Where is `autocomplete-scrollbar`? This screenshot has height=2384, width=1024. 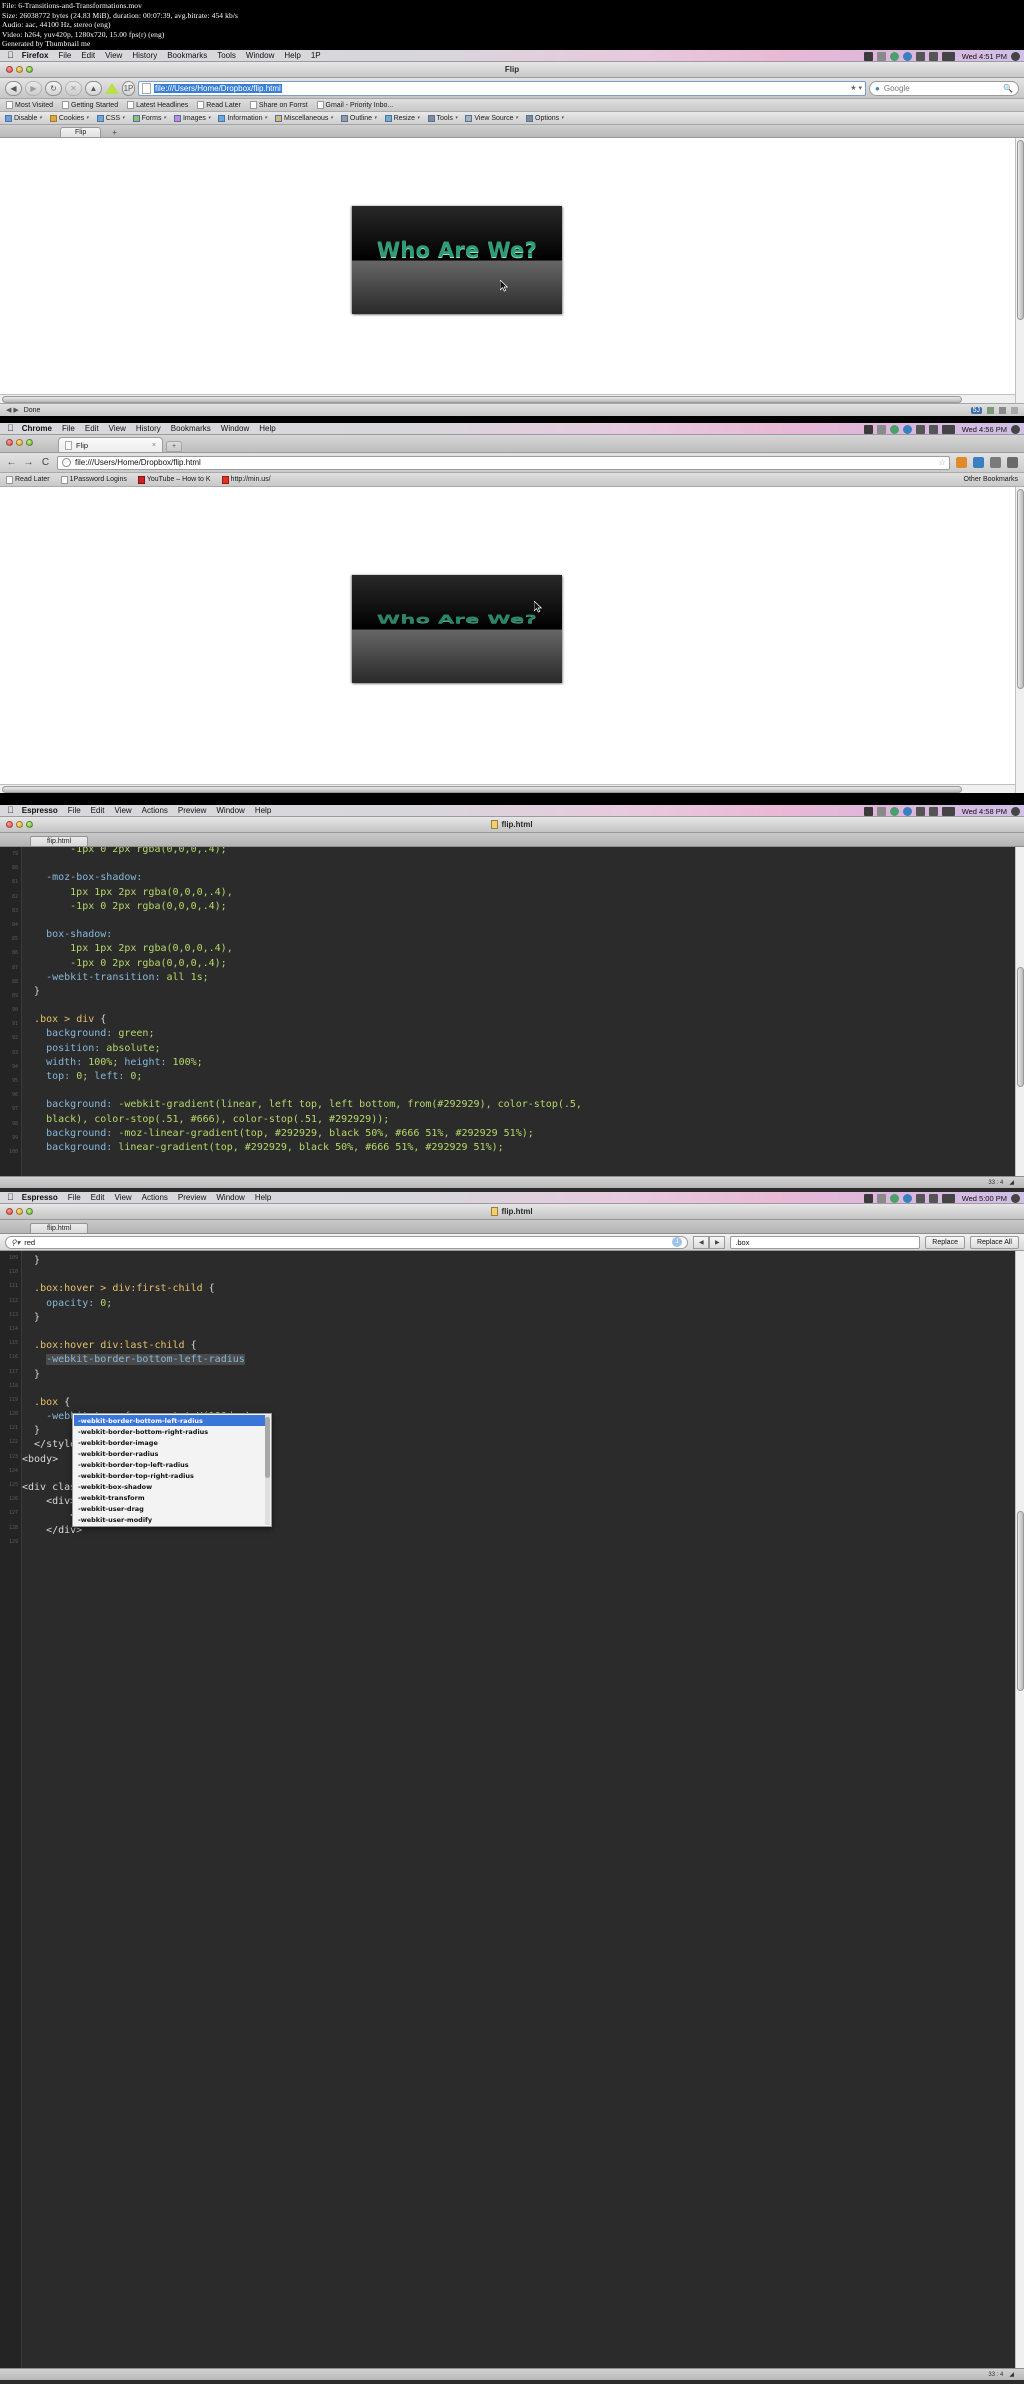 autocomplete-scrollbar is located at coordinates (267, 1470).